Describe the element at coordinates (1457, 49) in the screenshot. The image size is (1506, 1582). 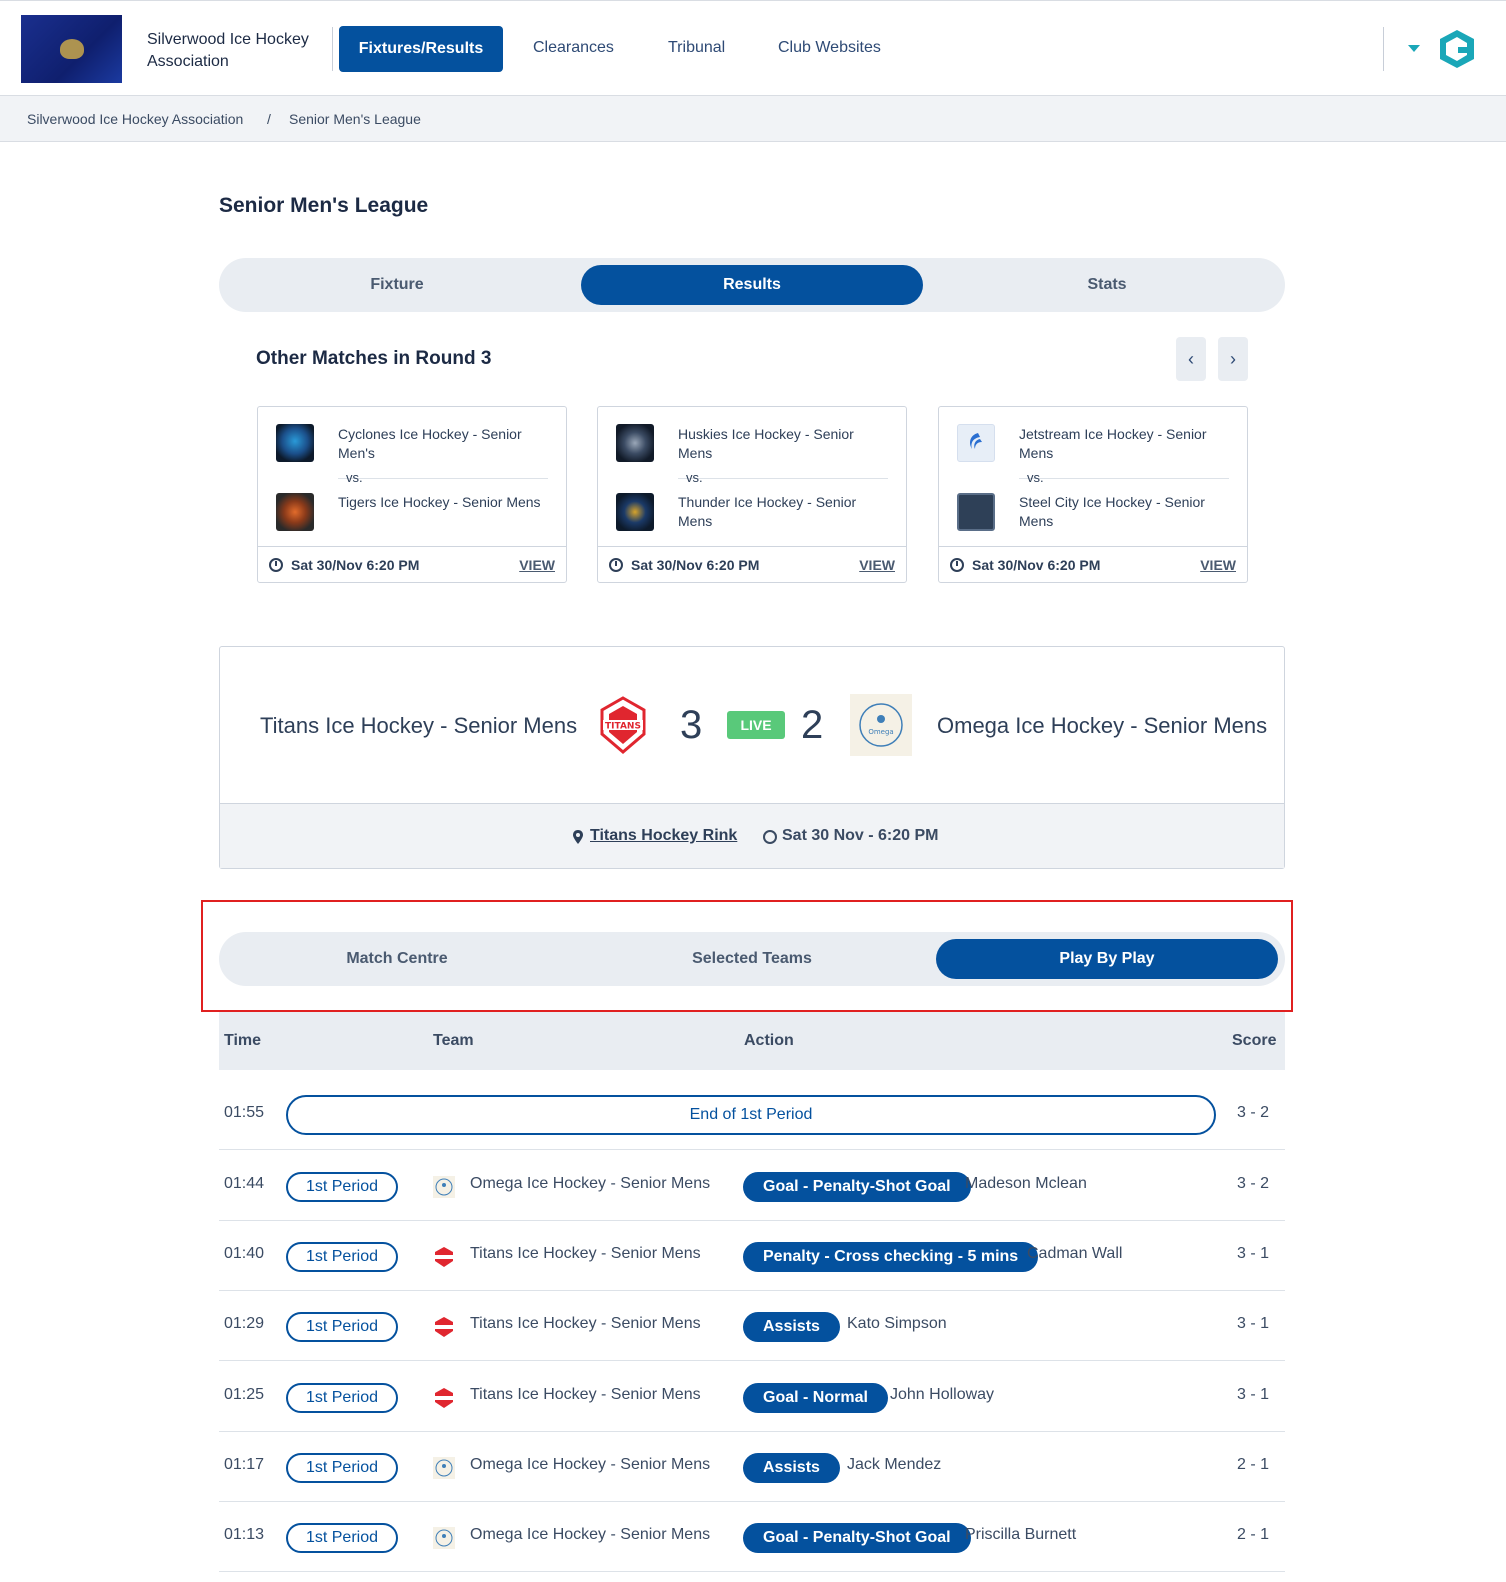
I see `gamechanger-logo-icon` at that location.